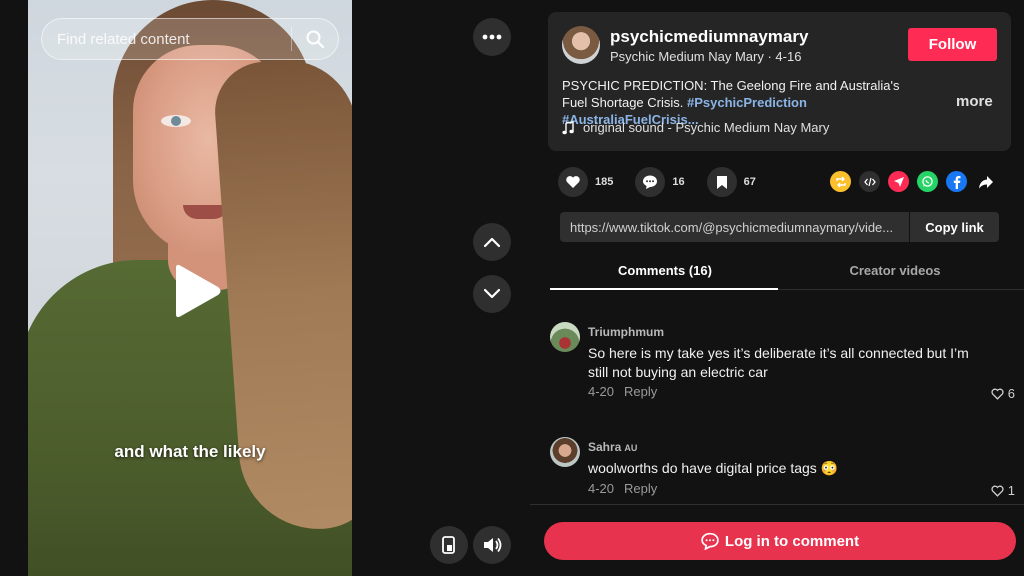 Image resolution: width=1024 pixels, height=576 pixels. I want to click on commenter-name: Triumphmum, so click(626, 332).